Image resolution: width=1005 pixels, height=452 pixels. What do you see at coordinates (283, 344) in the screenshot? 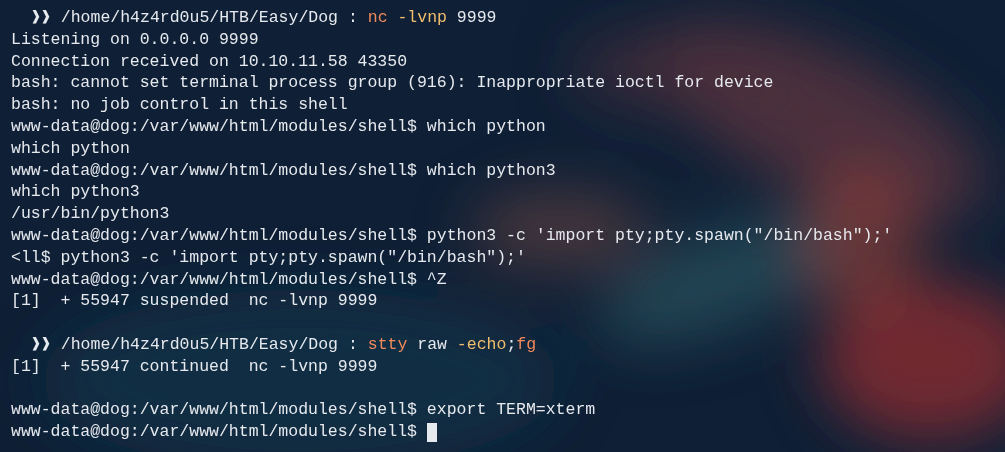
I see `prompt-line: ❱❱ /home/h4z4rd0u5/HTB/Easy/Dog : stty raw -echo;fg` at bounding box center [283, 344].